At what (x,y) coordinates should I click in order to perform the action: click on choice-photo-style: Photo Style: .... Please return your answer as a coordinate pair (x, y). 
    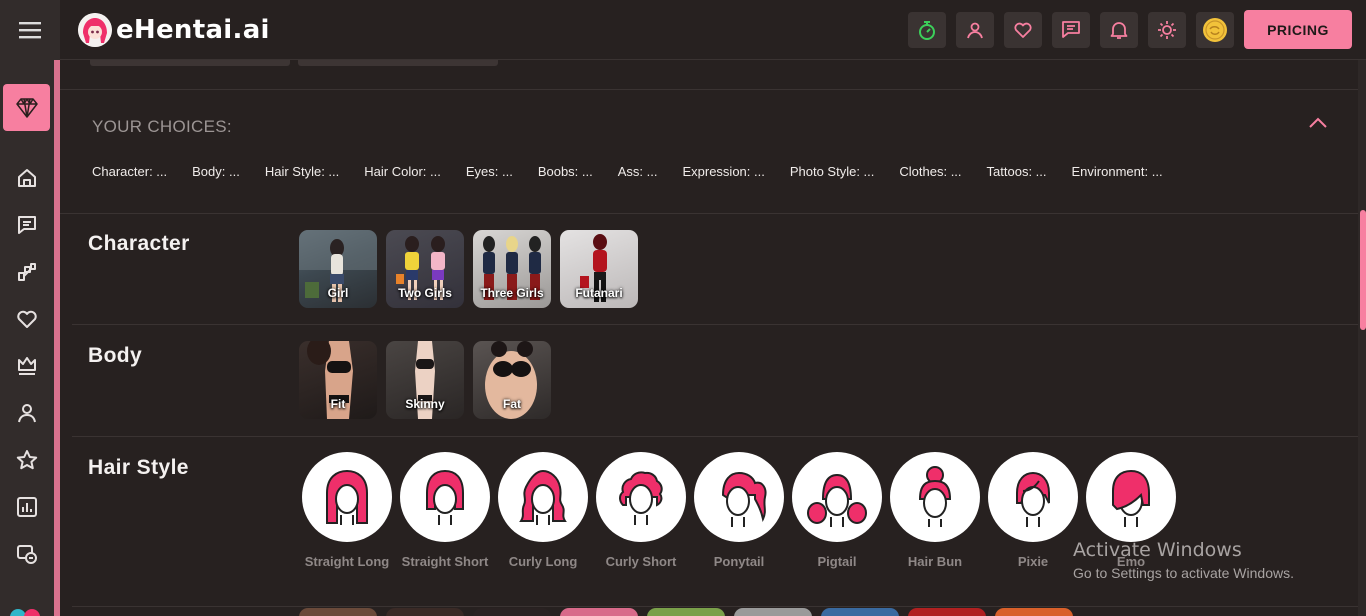
    Looking at the image, I should click on (832, 171).